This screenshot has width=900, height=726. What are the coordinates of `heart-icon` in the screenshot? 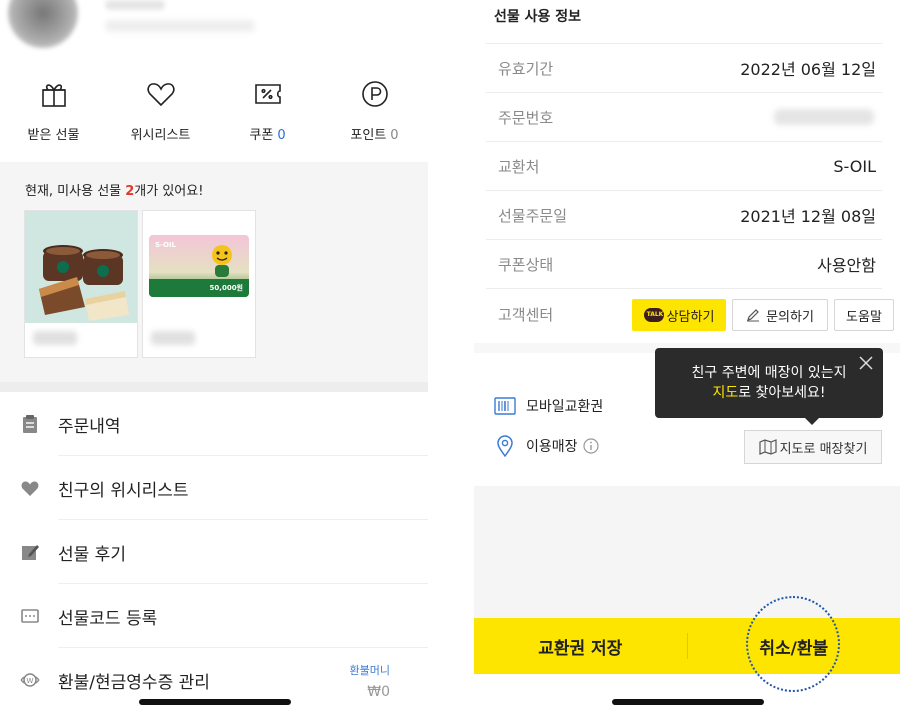 It's located at (160, 95).